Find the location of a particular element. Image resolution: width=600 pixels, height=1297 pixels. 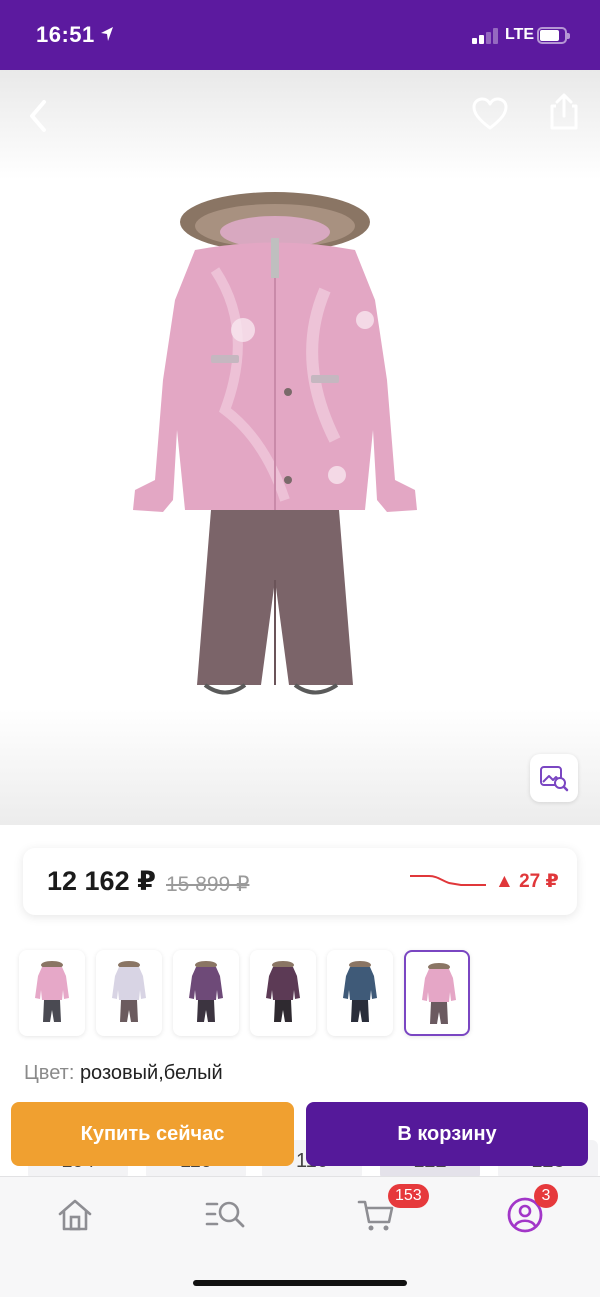

status-time: 16:51 is located at coordinates (65, 34).